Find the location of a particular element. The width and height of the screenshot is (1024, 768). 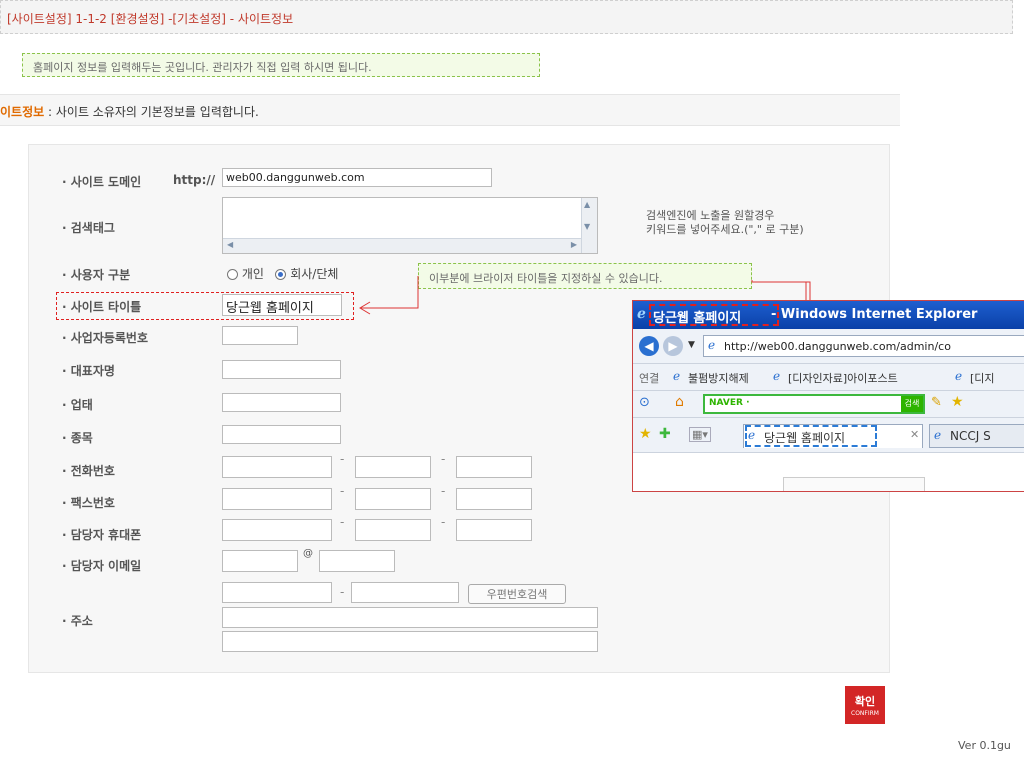

info-text: : 사이트 소유자의 기본정보를 입력합니다. is located at coordinates (153, 112).